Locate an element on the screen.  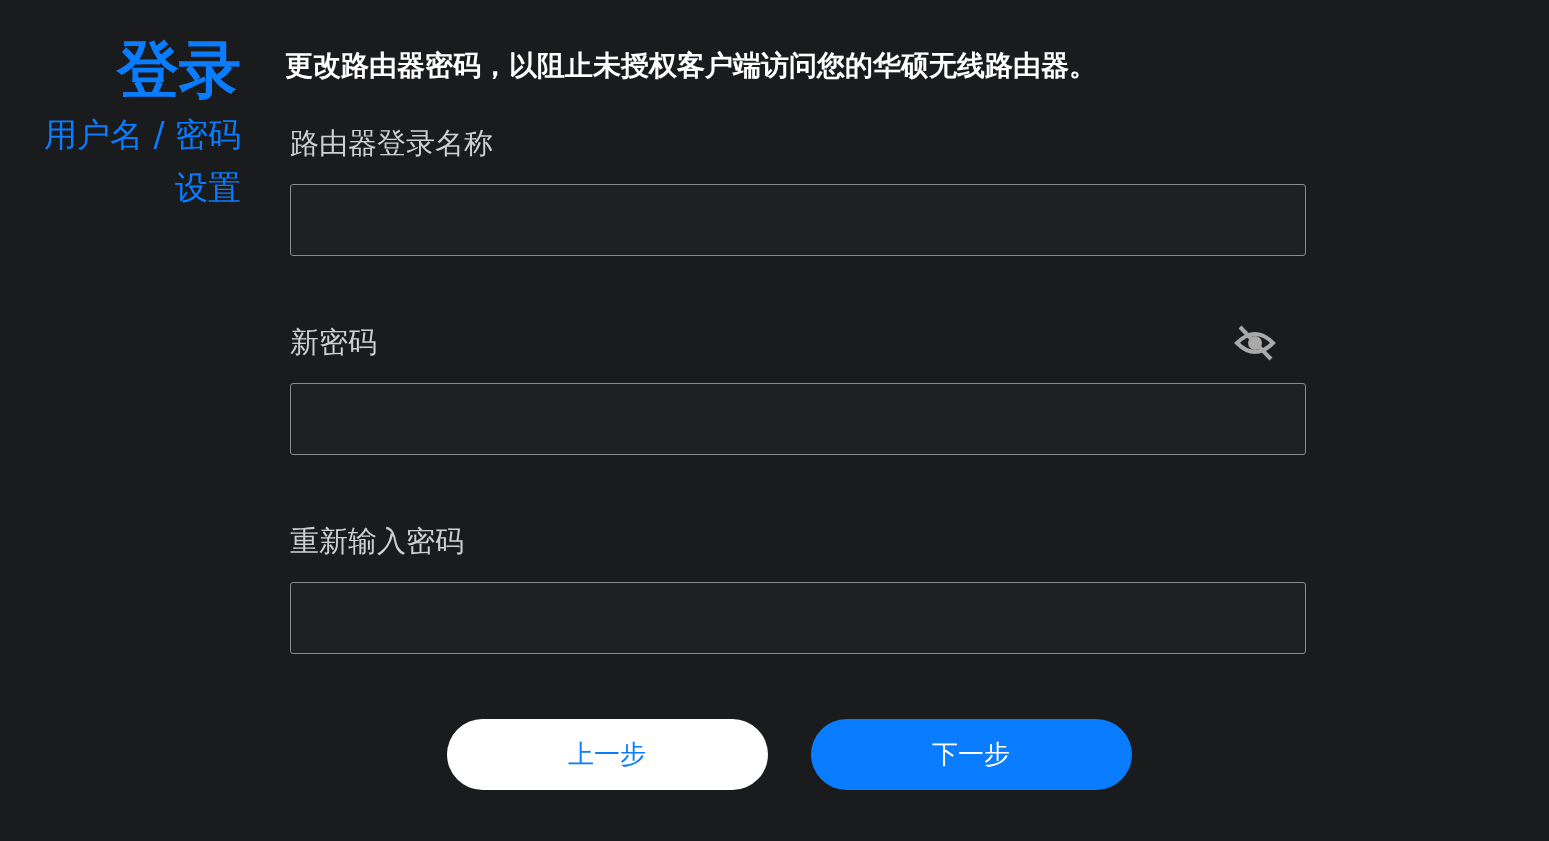
page-title: 登录 is located at coordinates (179, 70).